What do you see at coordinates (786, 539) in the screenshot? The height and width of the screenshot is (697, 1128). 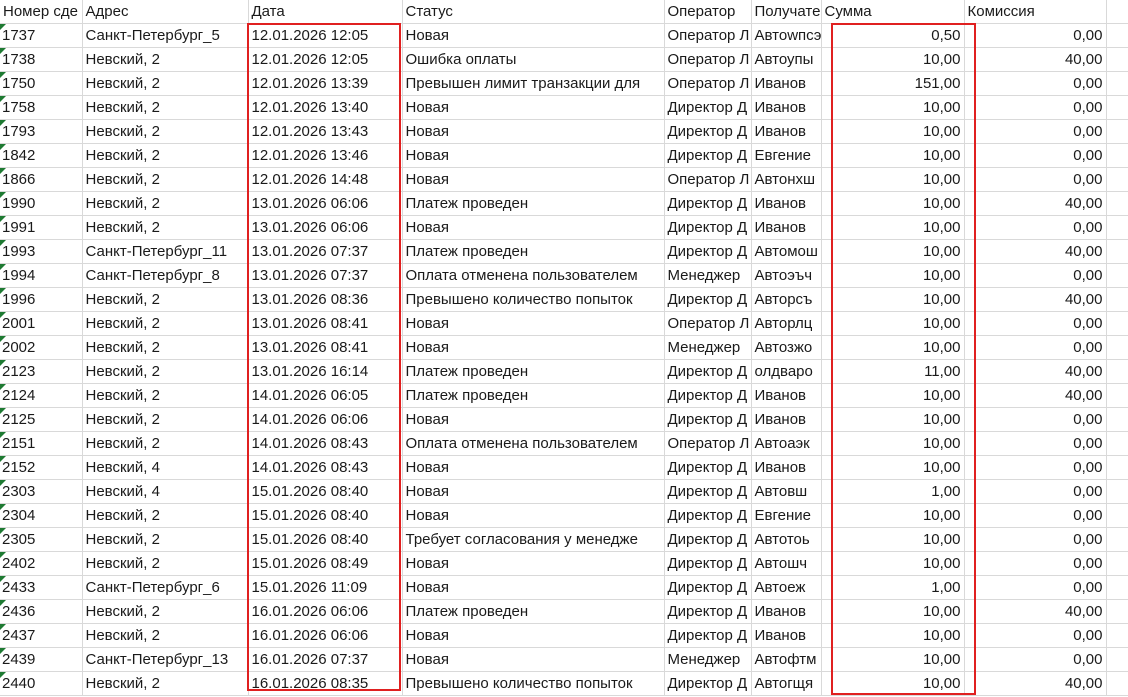 I see `cell-recipient: Автотоь` at bounding box center [786, 539].